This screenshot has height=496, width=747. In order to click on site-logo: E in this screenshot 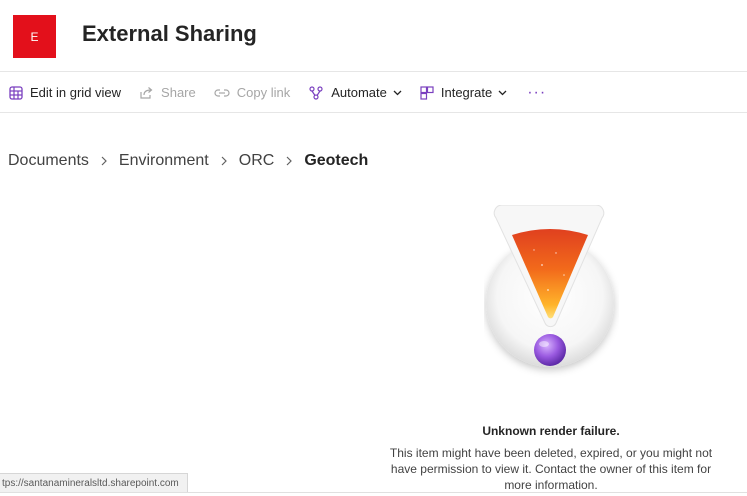, I will do `click(34, 36)`.